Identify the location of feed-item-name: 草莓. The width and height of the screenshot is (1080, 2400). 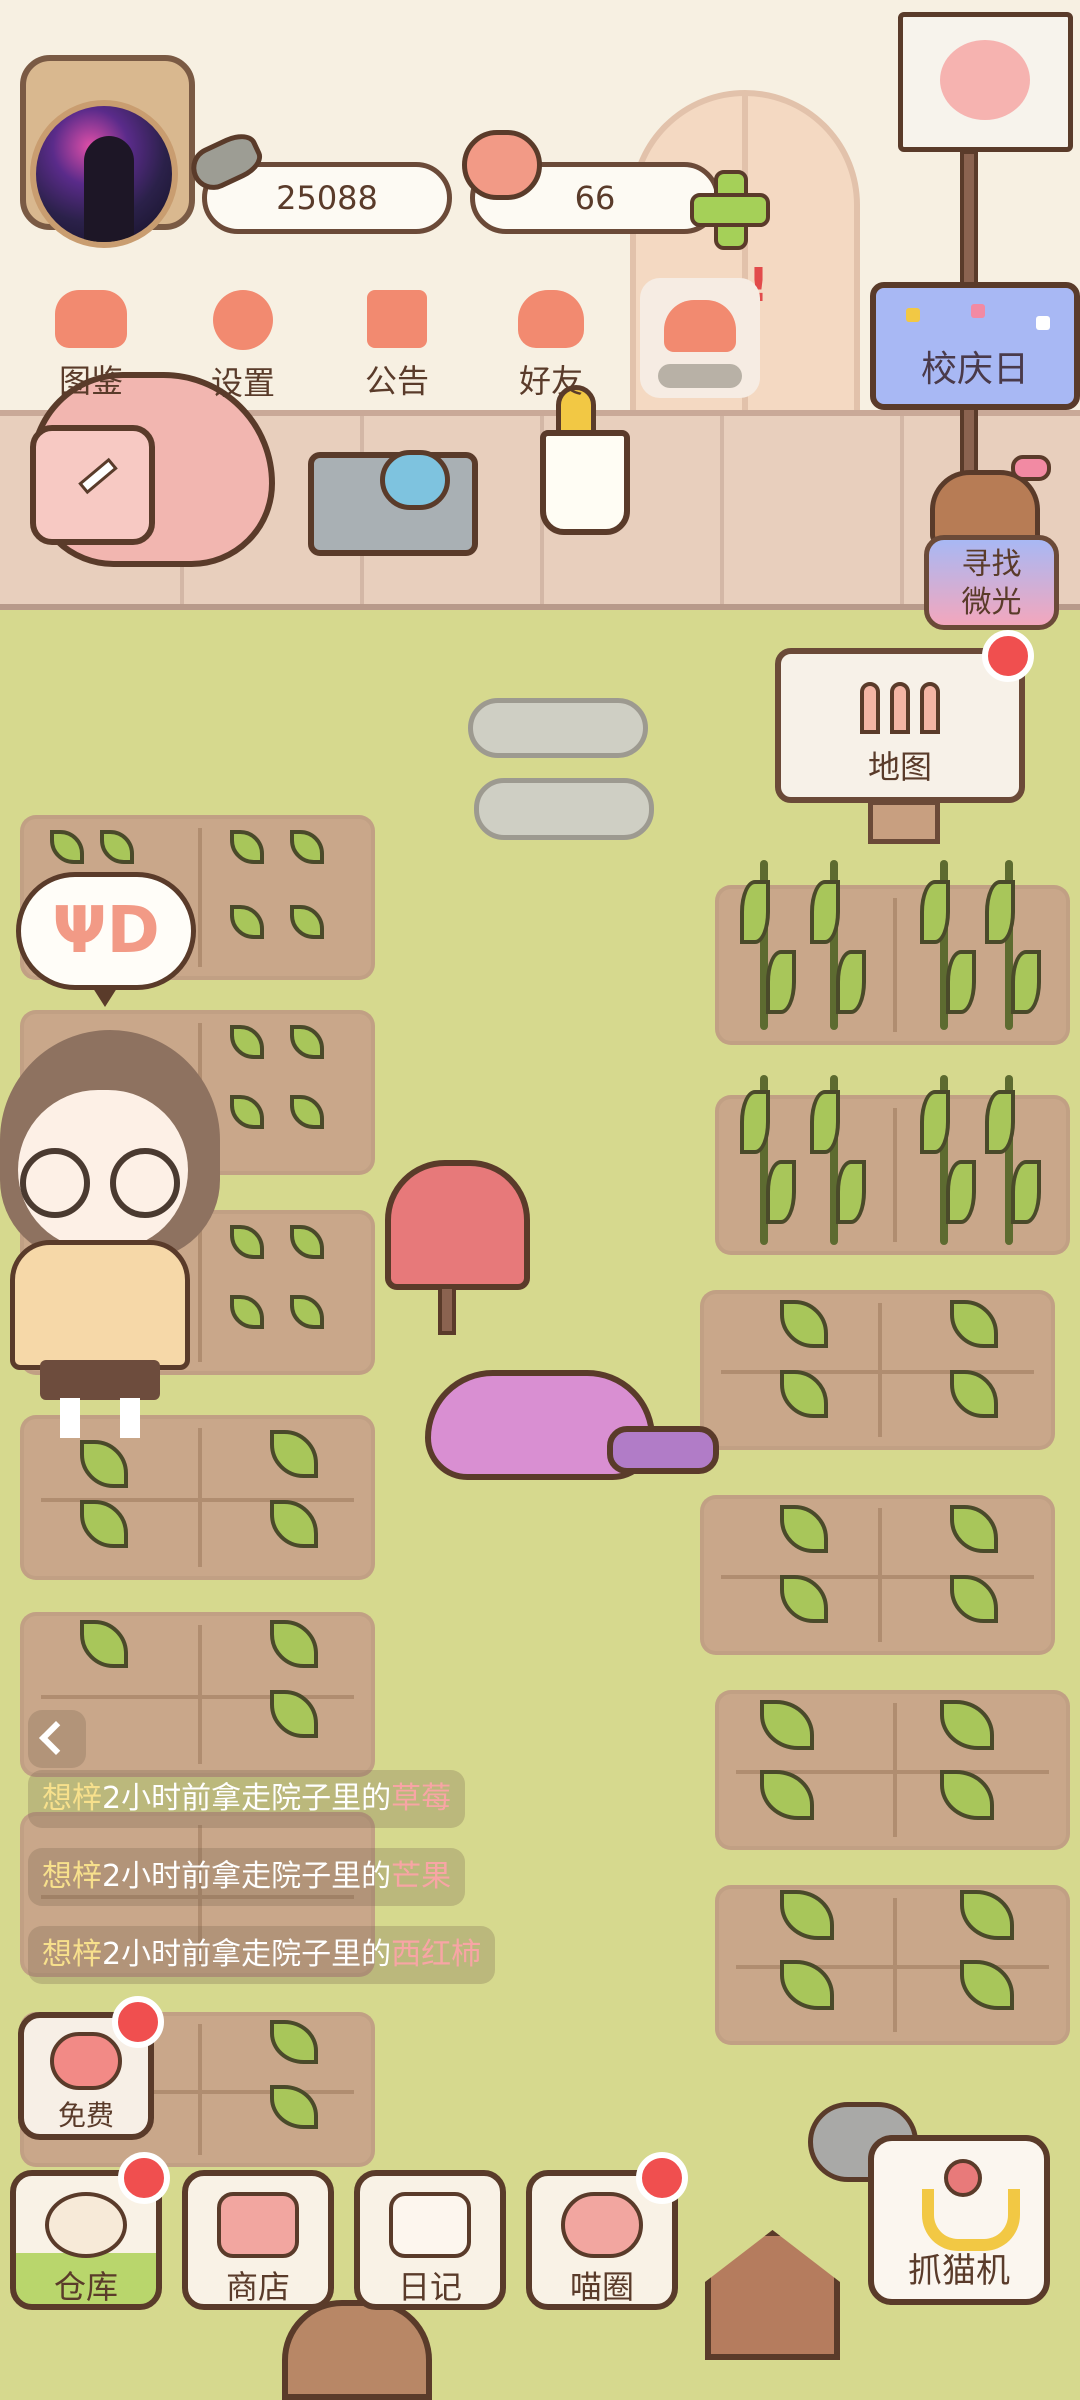
(421, 1798).